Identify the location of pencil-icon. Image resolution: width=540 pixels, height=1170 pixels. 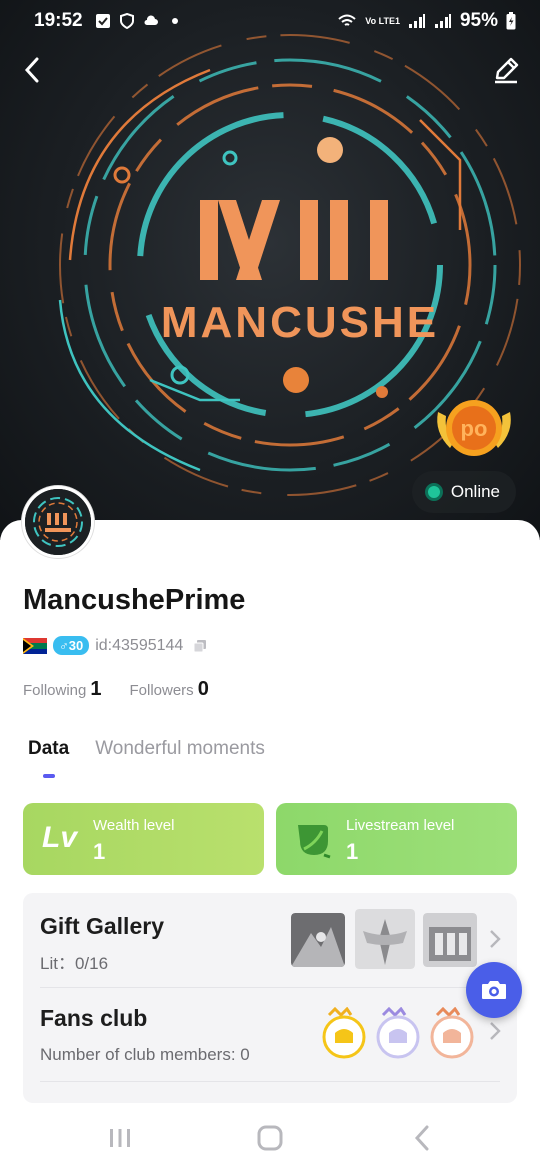
(507, 70).